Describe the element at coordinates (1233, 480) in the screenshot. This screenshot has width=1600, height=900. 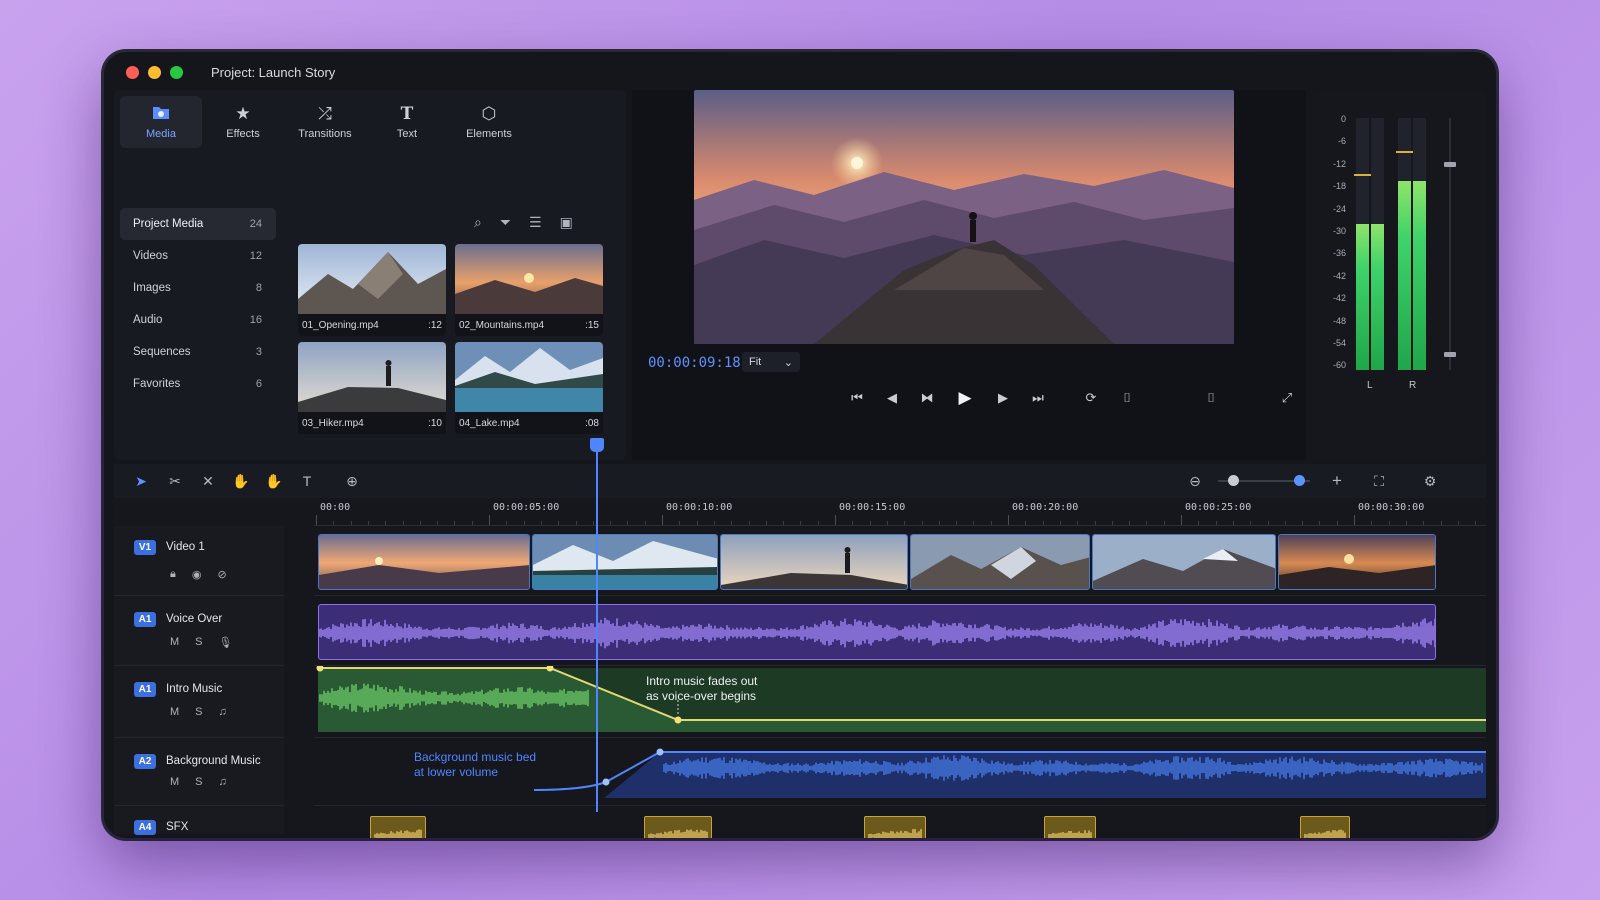
I see `zoom-slider-handle` at that location.